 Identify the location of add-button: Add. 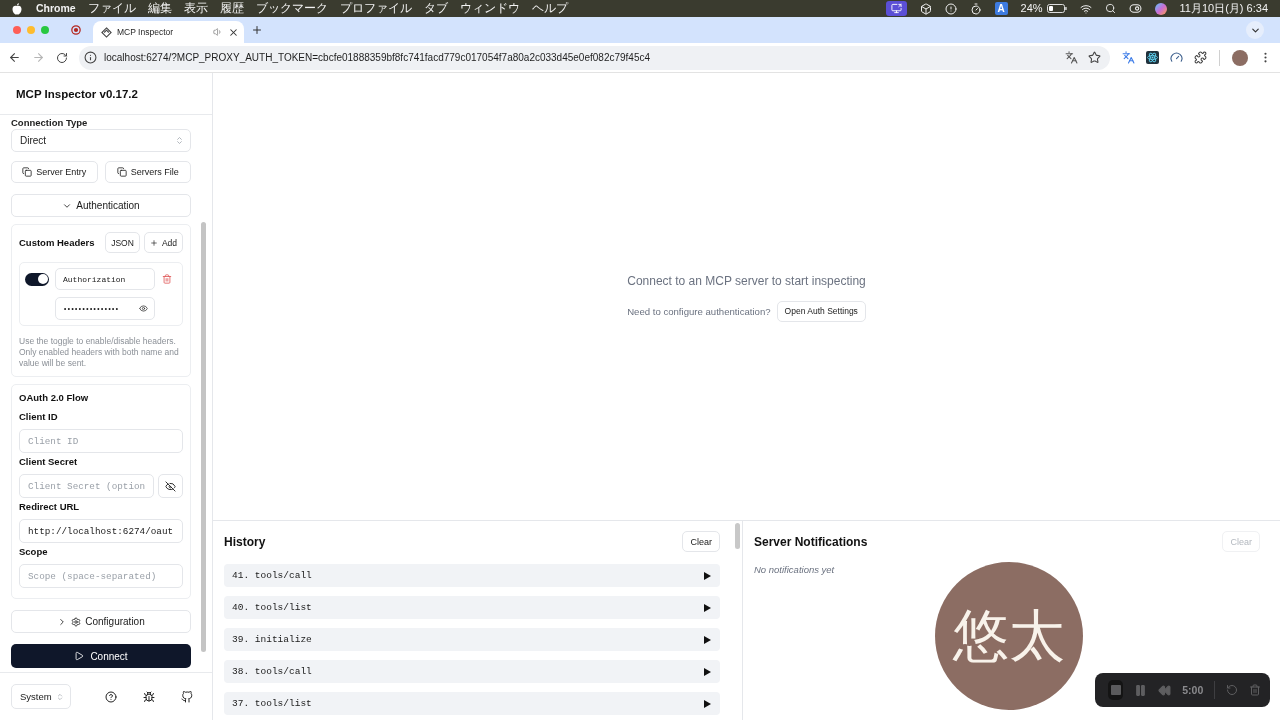
(163, 242).